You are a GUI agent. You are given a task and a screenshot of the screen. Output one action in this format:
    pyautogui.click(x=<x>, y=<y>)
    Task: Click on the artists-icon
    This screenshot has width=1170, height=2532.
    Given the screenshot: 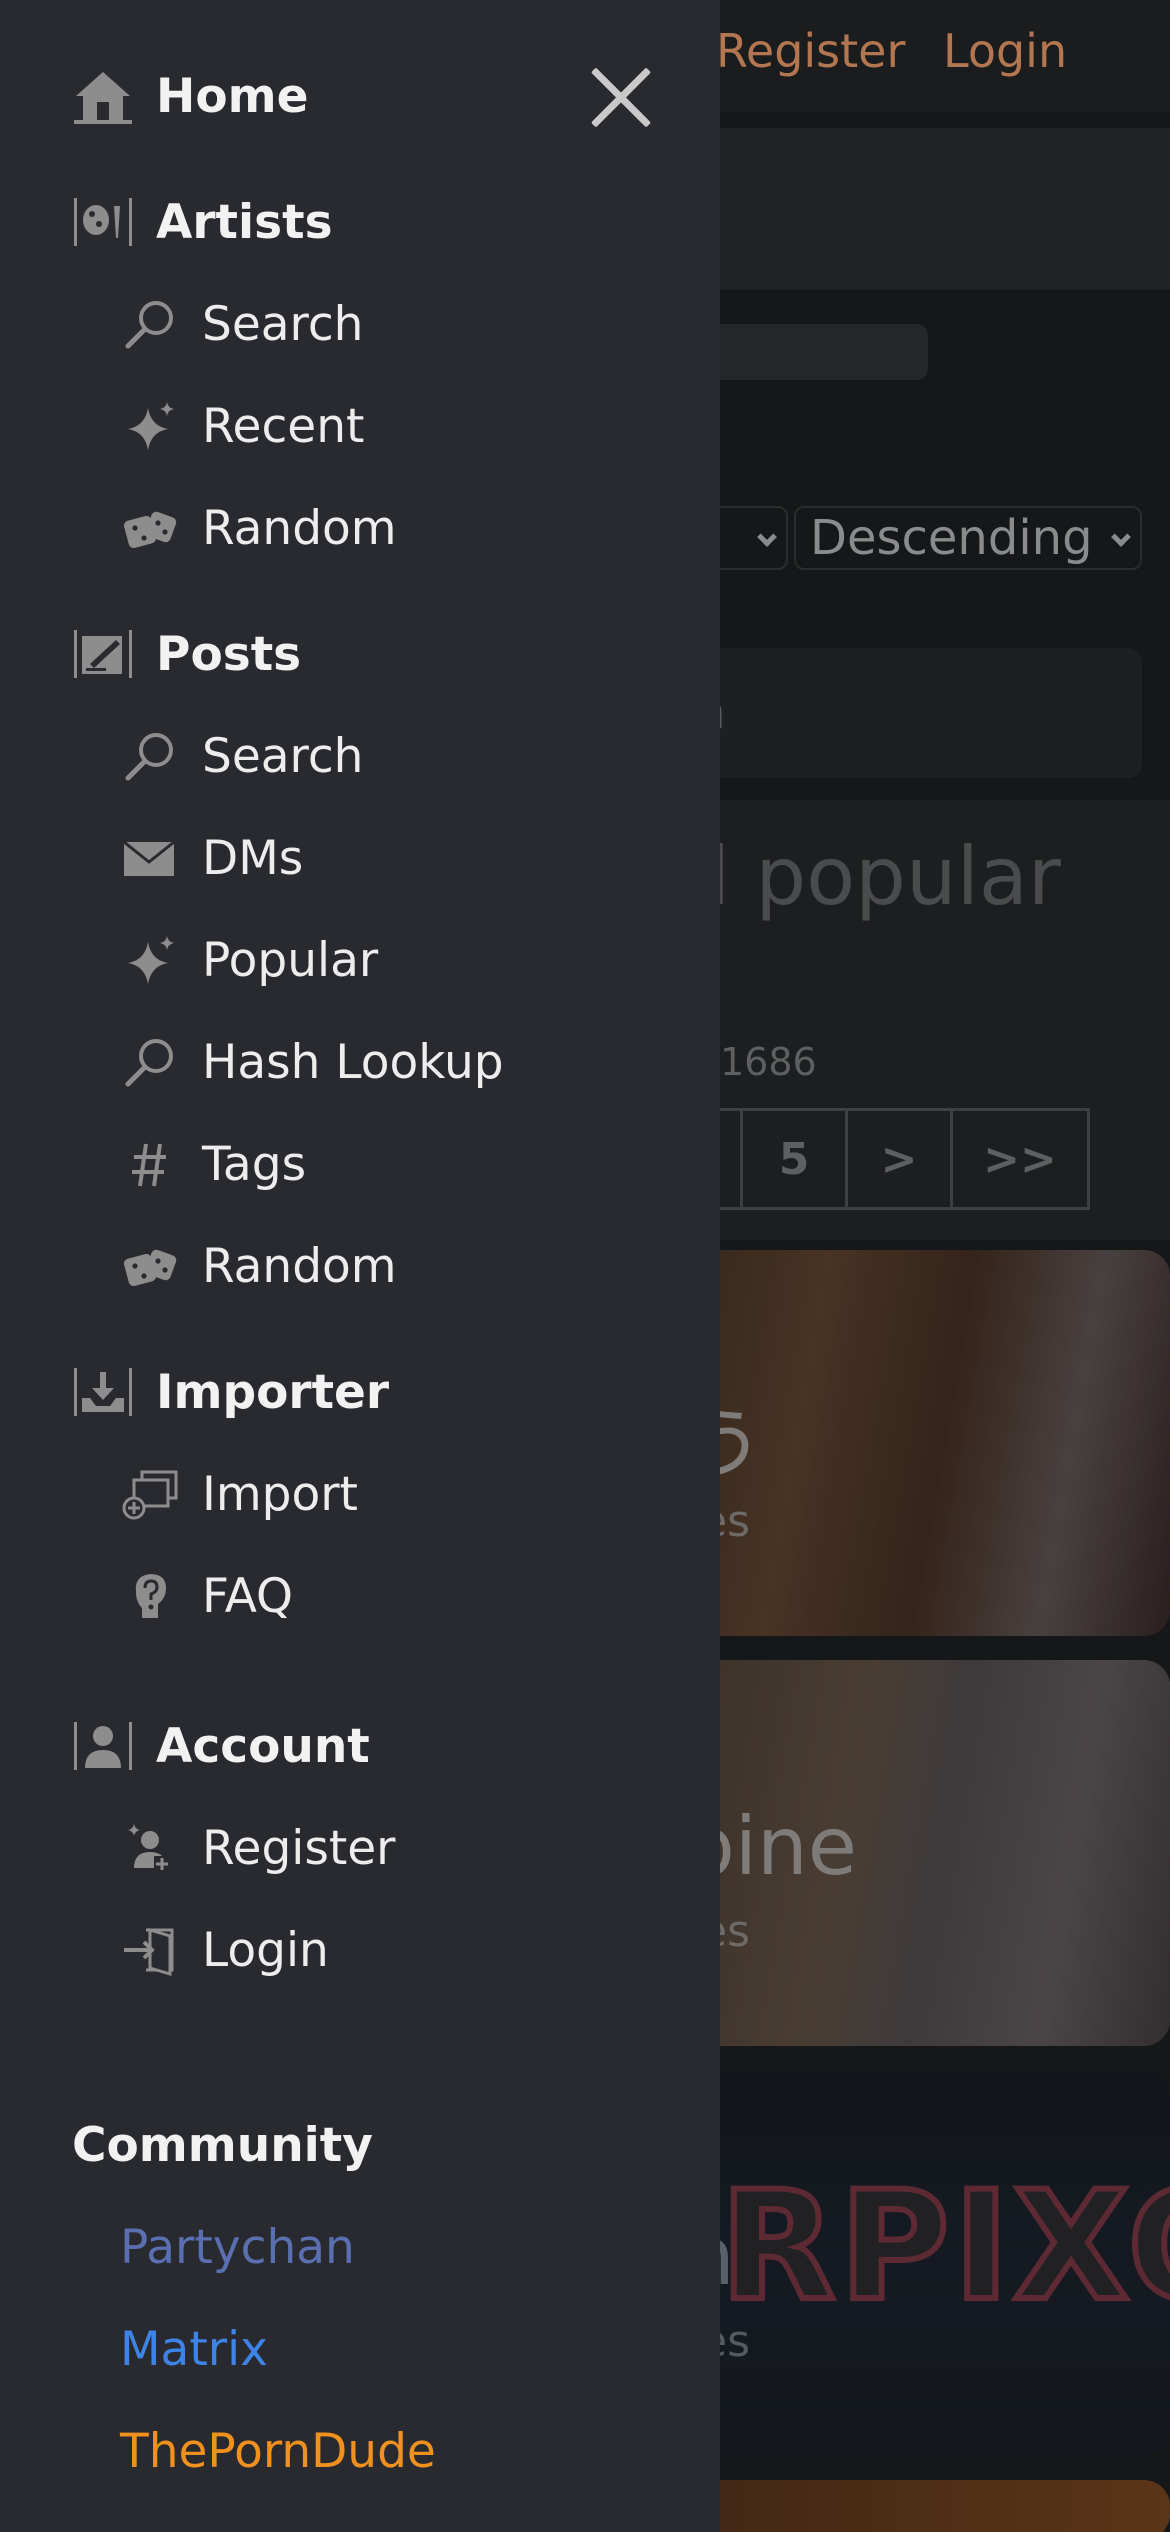 What is the action you would take?
    pyautogui.click(x=103, y=222)
    